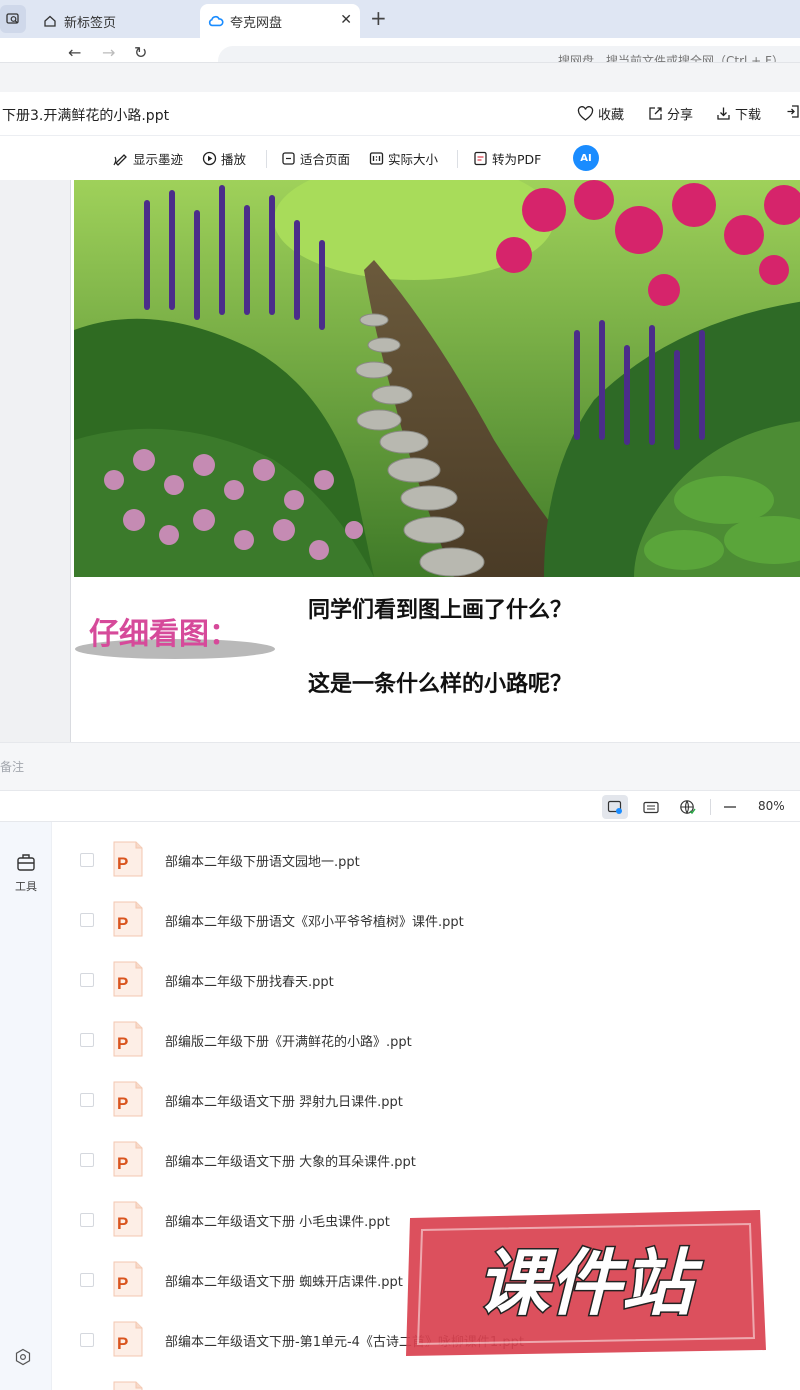 This screenshot has width=800, height=1390. I want to click on settings-icon, so click(23, 1357).